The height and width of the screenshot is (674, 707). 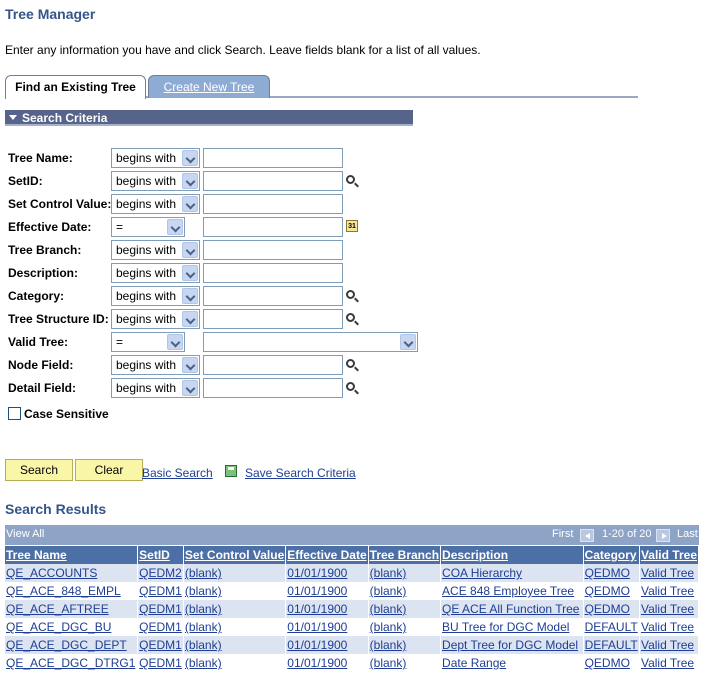 What do you see at coordinates (155, 181) in the screenshot?
I see `setid-operator-select: begins with` at bounding box center [155, 181].